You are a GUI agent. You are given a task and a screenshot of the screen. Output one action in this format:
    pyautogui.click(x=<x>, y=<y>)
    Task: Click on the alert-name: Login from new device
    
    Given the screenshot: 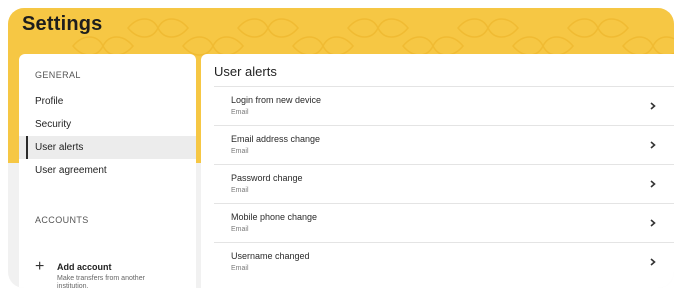 What is the action you would take?
    pyautogui.click(x=276, y=100)
    